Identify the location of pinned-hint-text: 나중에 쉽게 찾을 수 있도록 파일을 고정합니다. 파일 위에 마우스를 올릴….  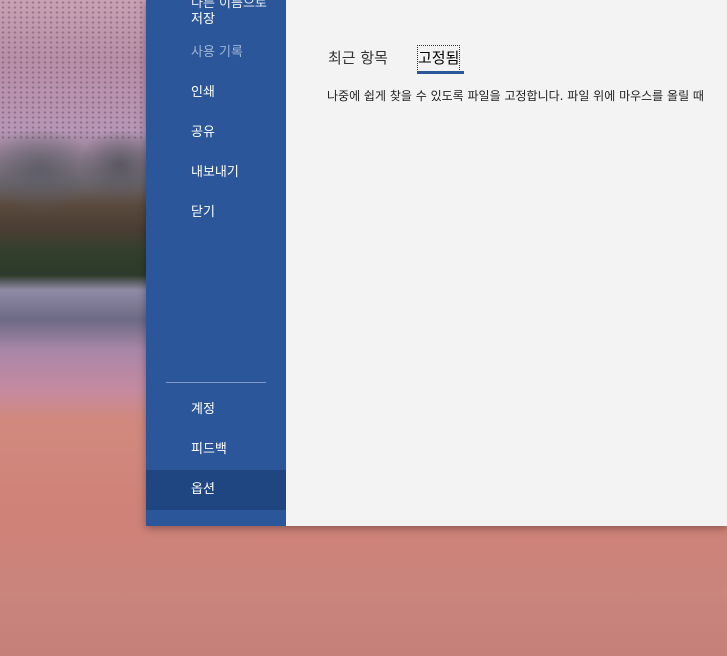
(515, 96).